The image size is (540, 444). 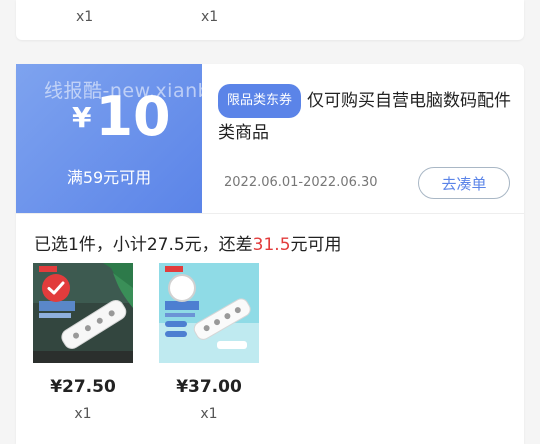 I want to click on coupon-amount: ¥ 10, so click(x=121, y=117).